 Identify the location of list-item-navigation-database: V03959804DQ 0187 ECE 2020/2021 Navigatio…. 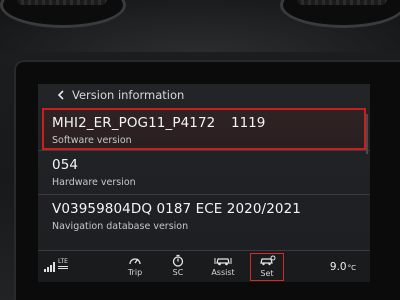
(204, 216).